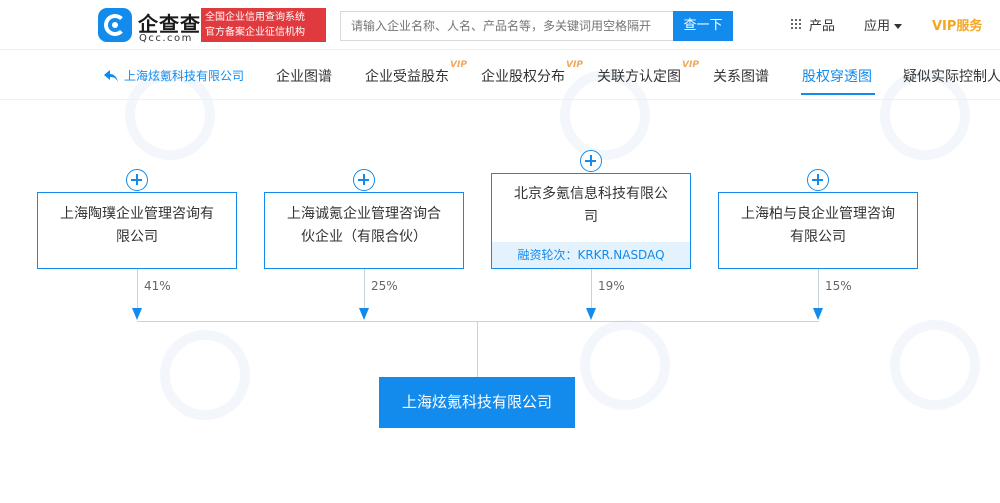 The height and width of the screenshot is (503, 1000). I want to click on shareholder-node: 上海诚氪企业管理咨询合 伙企业（有限合伙）, so click(364, 230).